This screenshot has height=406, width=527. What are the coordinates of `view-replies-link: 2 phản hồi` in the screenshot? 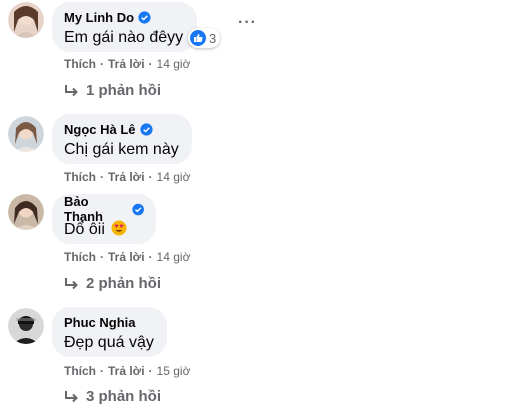 It's located at (112, 283).